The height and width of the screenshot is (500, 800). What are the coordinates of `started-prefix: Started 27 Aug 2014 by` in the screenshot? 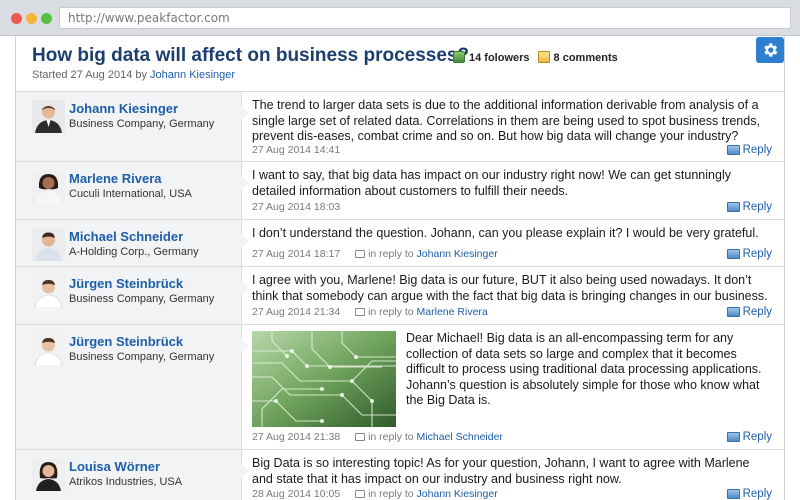 It's located at (91, 75).